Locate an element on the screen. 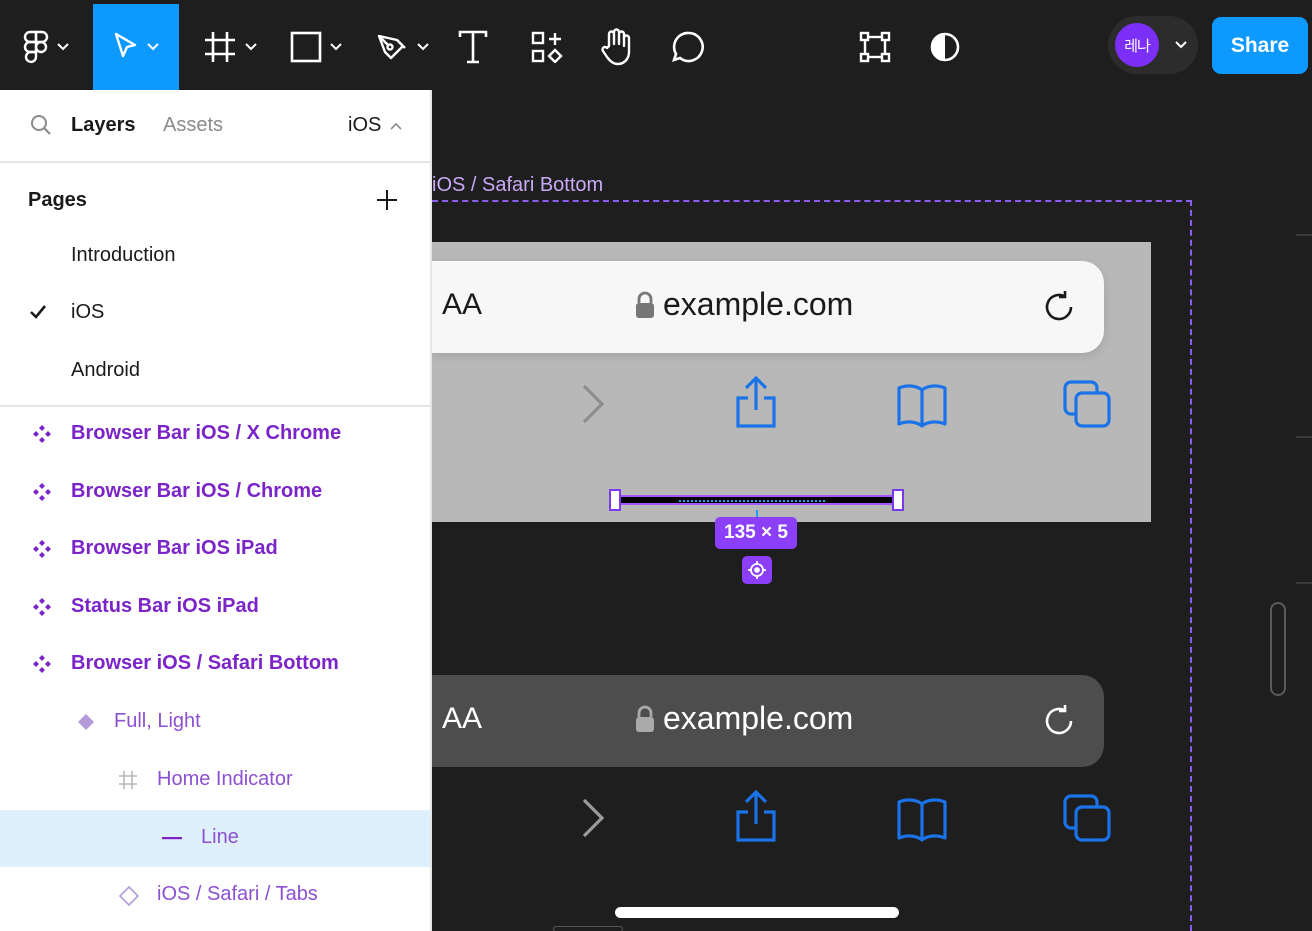  layer-row: Home Indicator is located at coordinates (215, 780).